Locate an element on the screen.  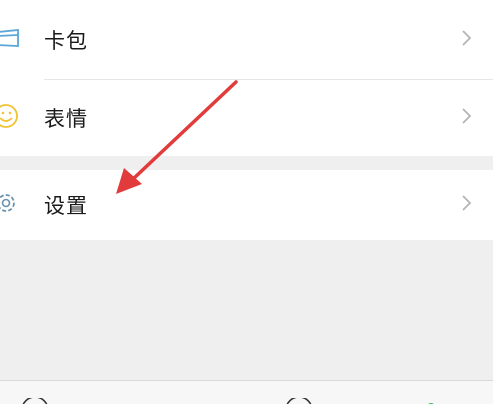
stickers-label: 表情 is located at coordinates (66, 119).